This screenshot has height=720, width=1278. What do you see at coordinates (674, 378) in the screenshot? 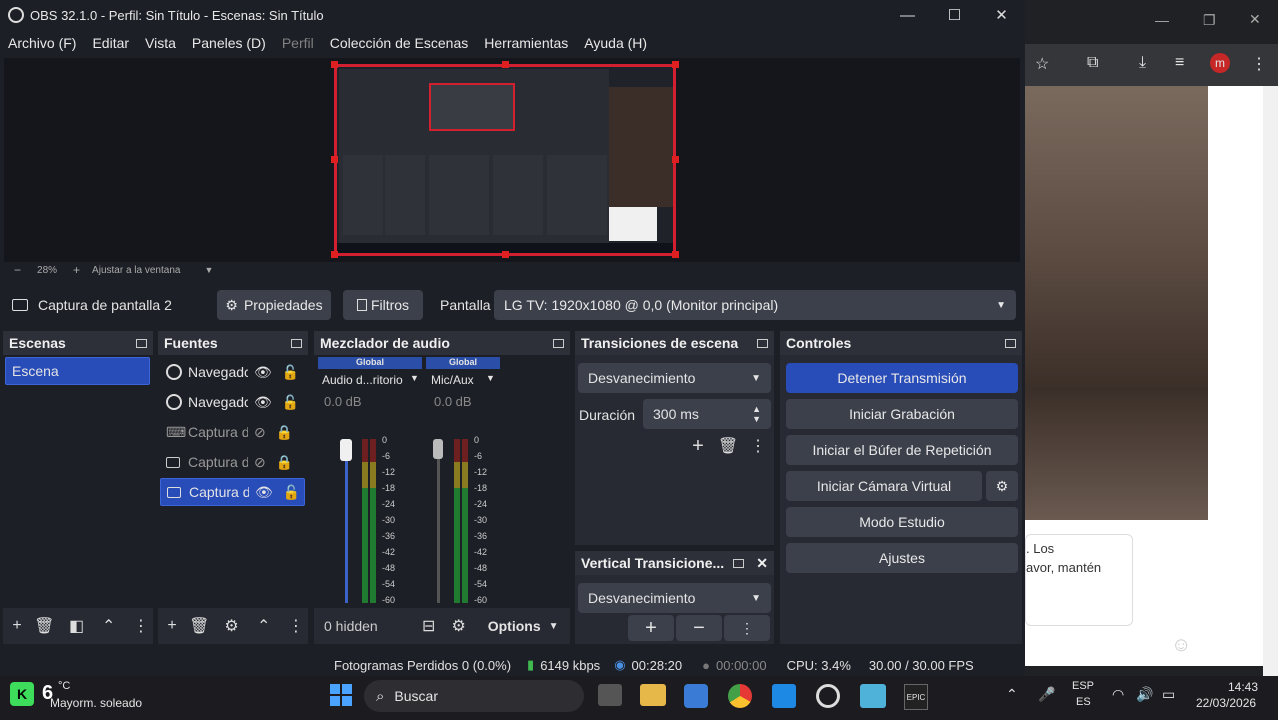
I see `transition-select: Desvanecimiento ▼` at bounding box center [674, 378].